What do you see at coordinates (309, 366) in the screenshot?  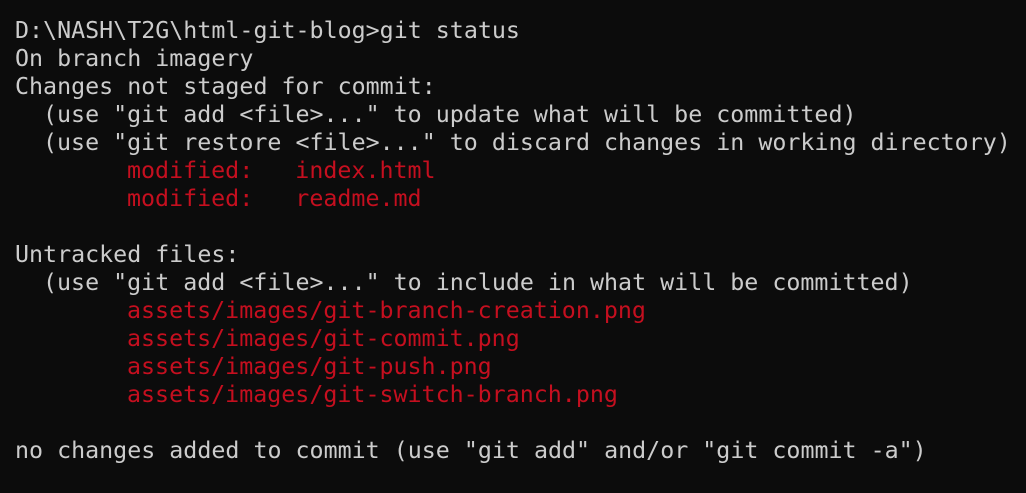 I see `untracked-file: assets/images/git-push.png` at bounding box center [309, 366].